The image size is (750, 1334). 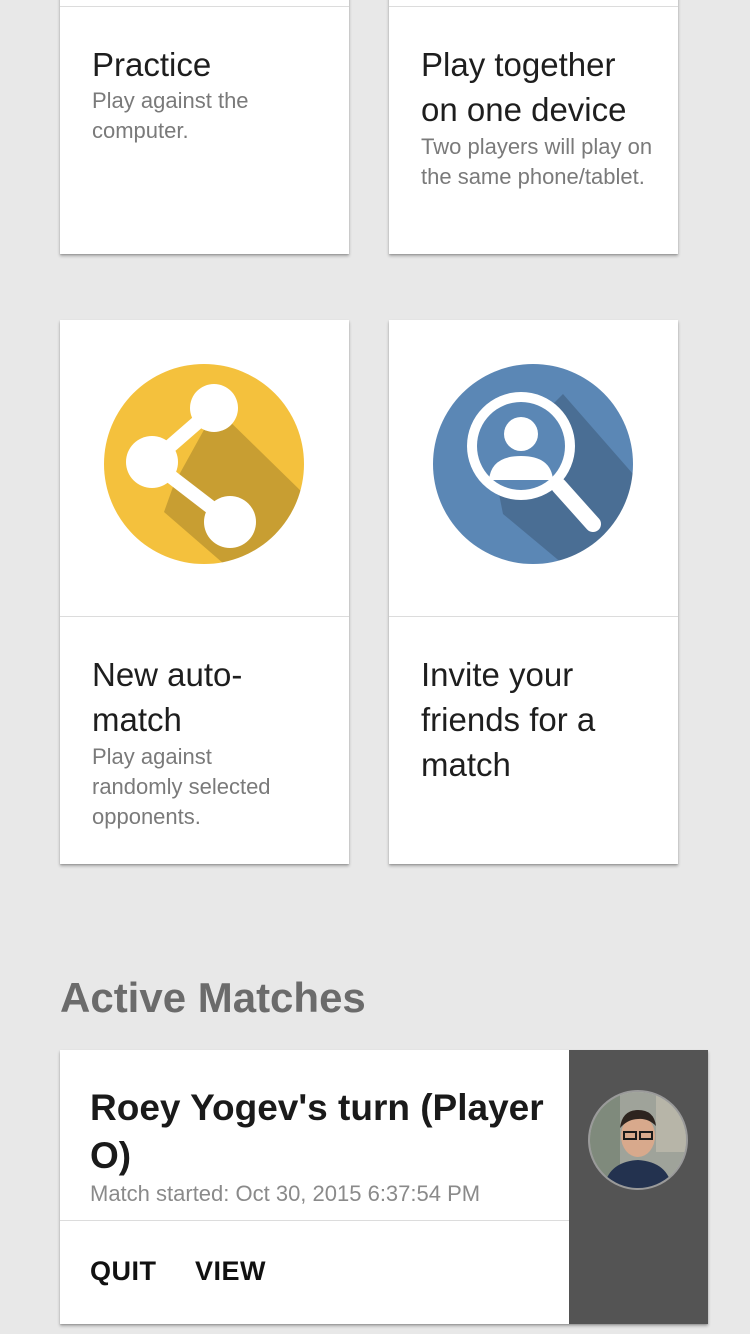 I want to click on practice-title: Practice, so click(x=152, y=64).